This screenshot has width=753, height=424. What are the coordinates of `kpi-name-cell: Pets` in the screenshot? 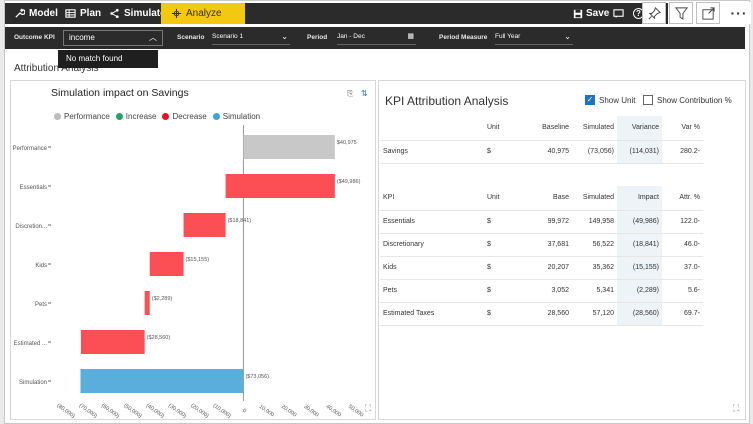 It's located at (432, 291).